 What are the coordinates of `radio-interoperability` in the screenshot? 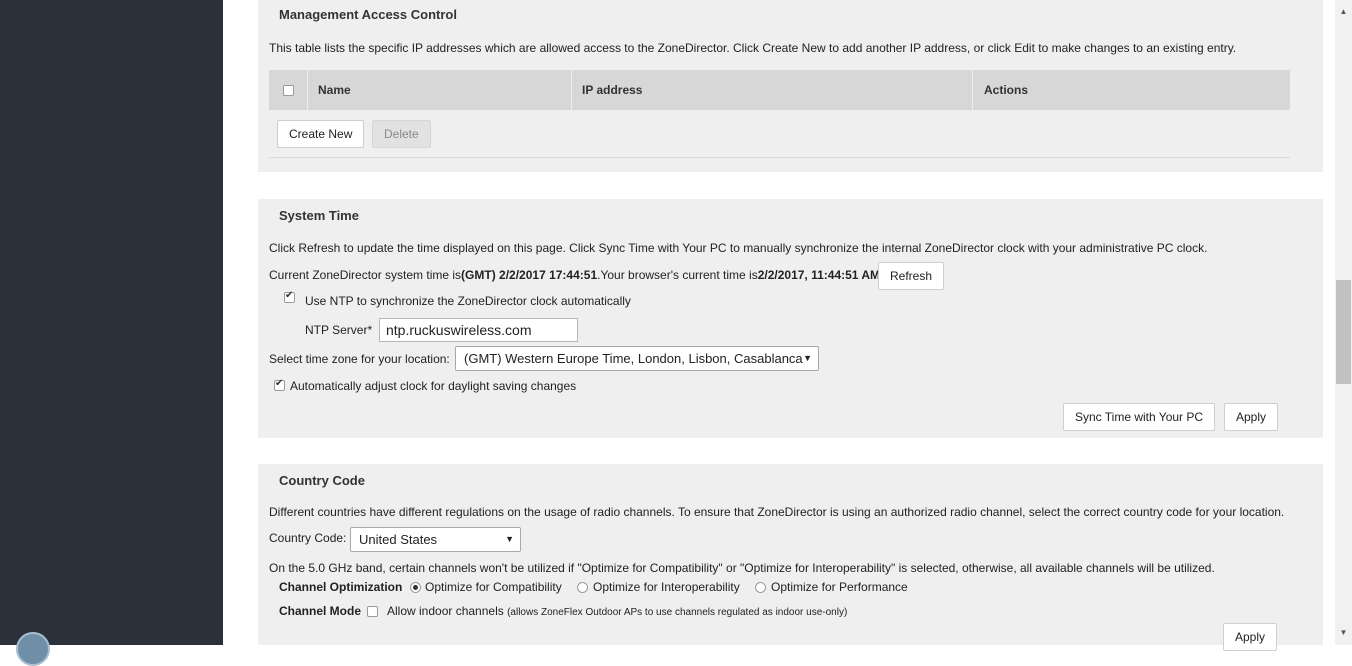 It's located at (582, 587).